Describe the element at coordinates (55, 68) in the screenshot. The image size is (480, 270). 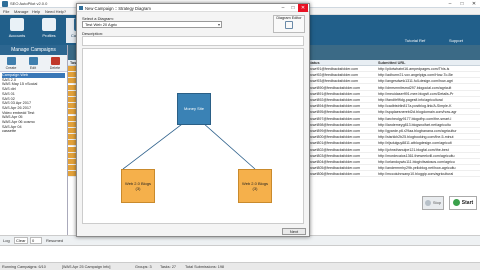
I see `delete-label: Delete` at that location.